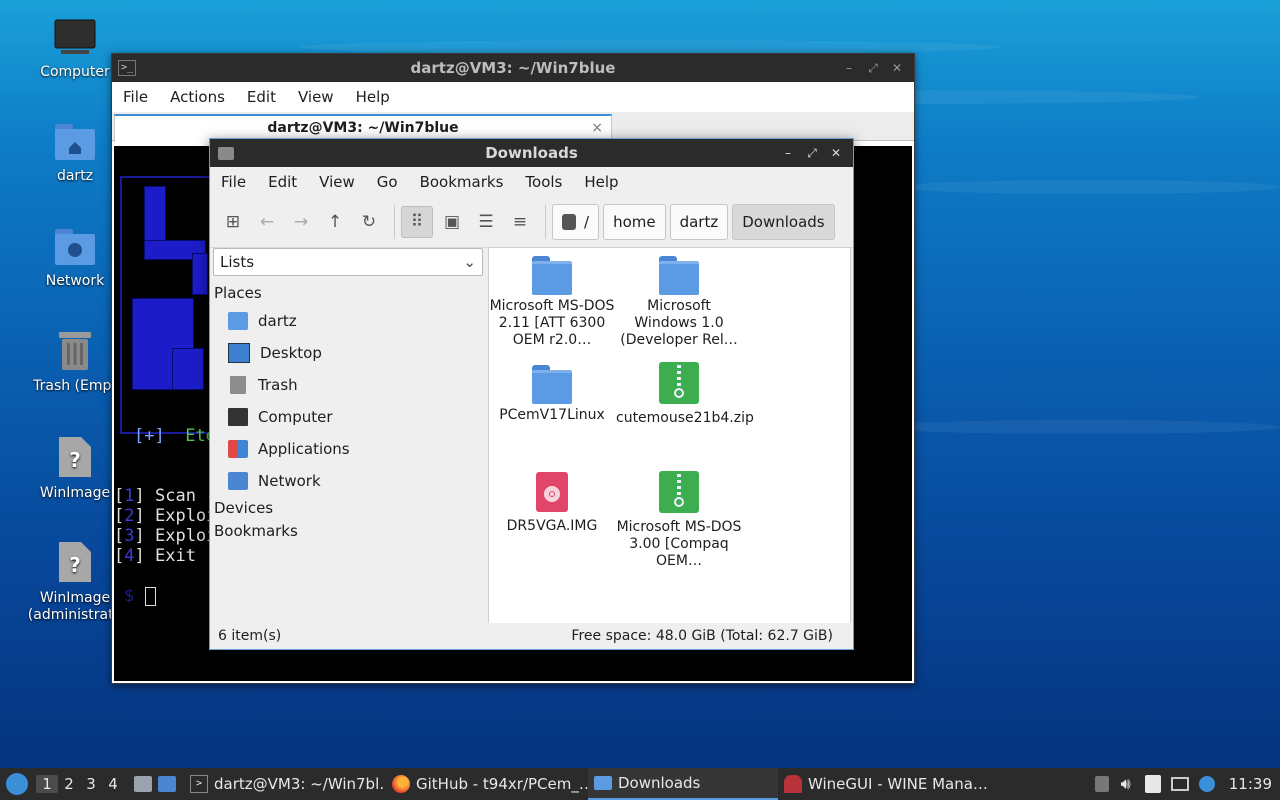 The height and width of the screenshot is (800, 1280). What do you see at coordinates (1206, 784) in the screenshot?
I see `notification-icon` at bounding box center [1206, 784].